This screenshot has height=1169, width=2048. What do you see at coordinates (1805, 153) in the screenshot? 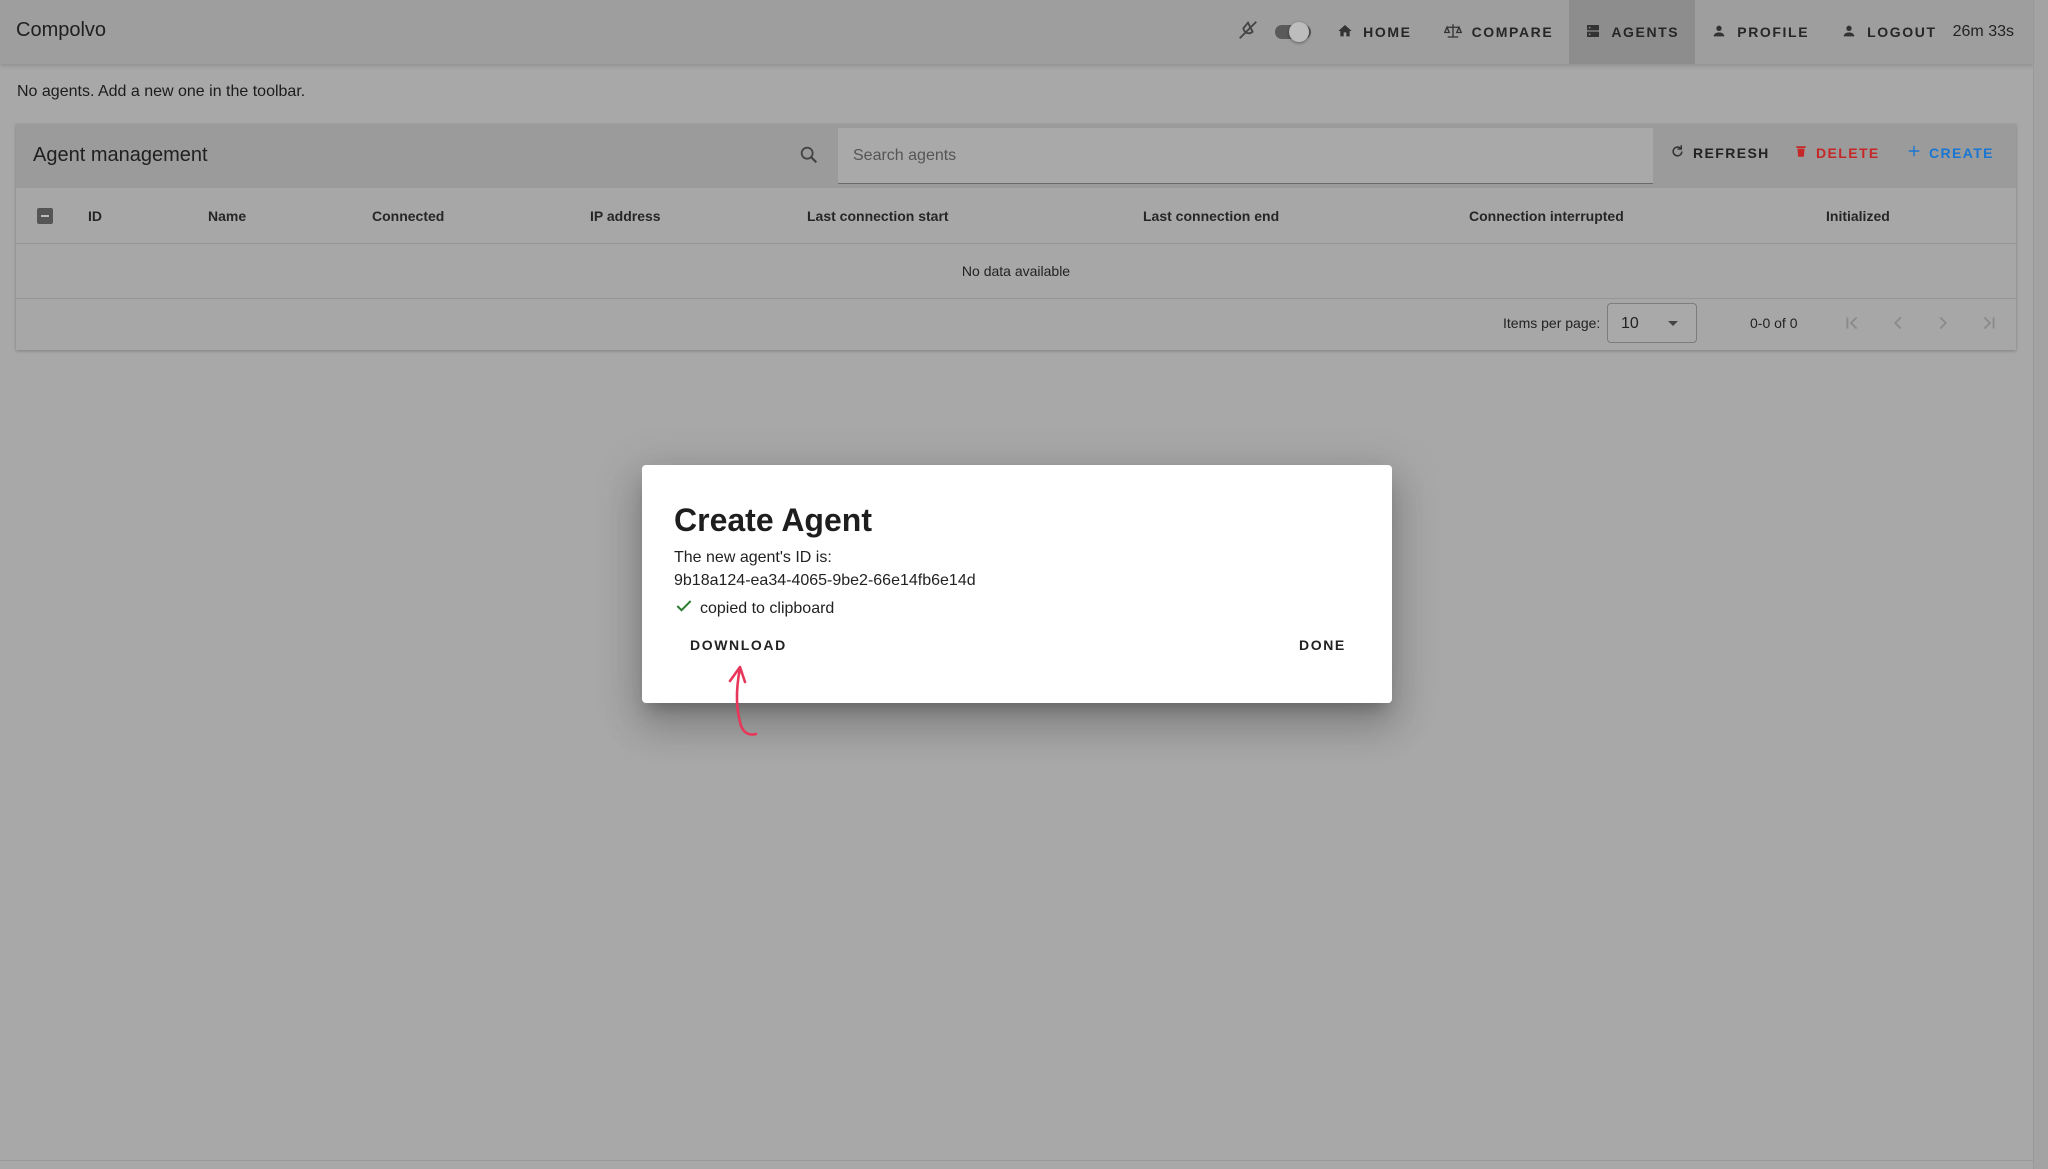
I see `trash-icon` at bounding box center [1805, 153].